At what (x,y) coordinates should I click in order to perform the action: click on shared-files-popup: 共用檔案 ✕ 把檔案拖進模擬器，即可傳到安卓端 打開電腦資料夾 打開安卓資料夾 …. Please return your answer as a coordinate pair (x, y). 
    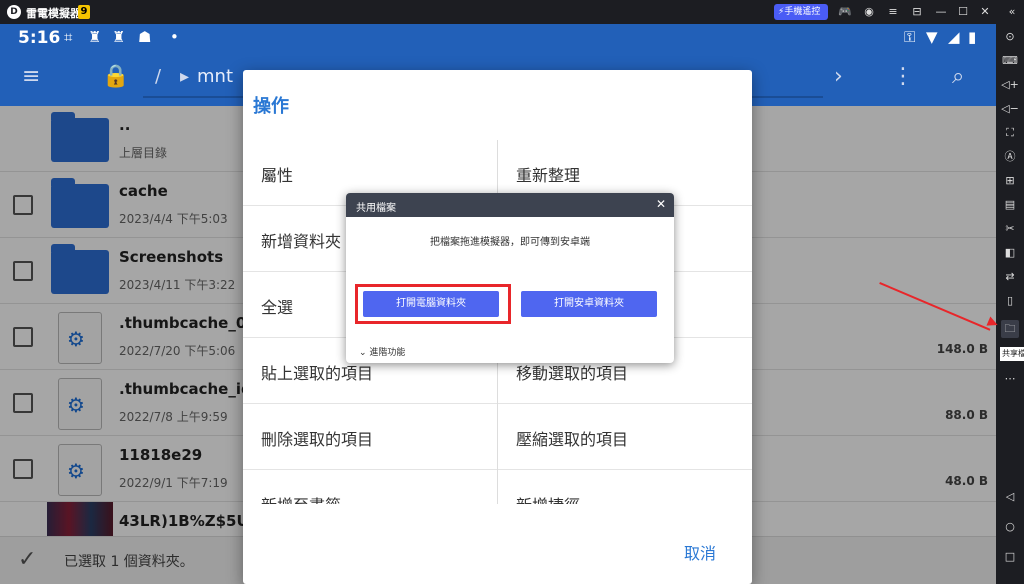
    Looking at the image, I should click on (510, 278).